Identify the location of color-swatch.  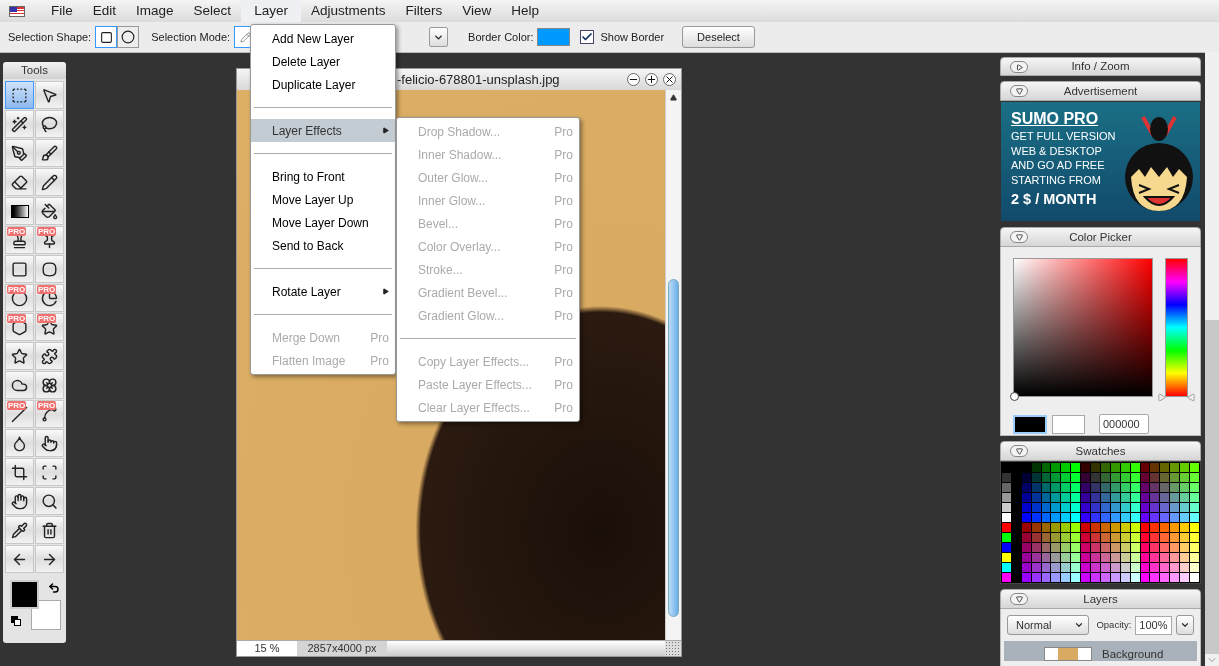
(554, 37).